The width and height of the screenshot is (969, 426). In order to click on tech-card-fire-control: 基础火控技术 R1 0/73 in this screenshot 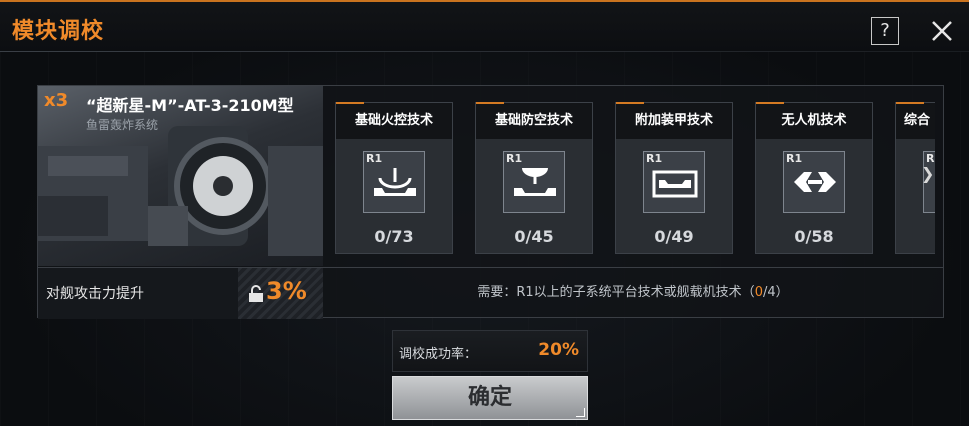, I will do `click(394, 178)`.